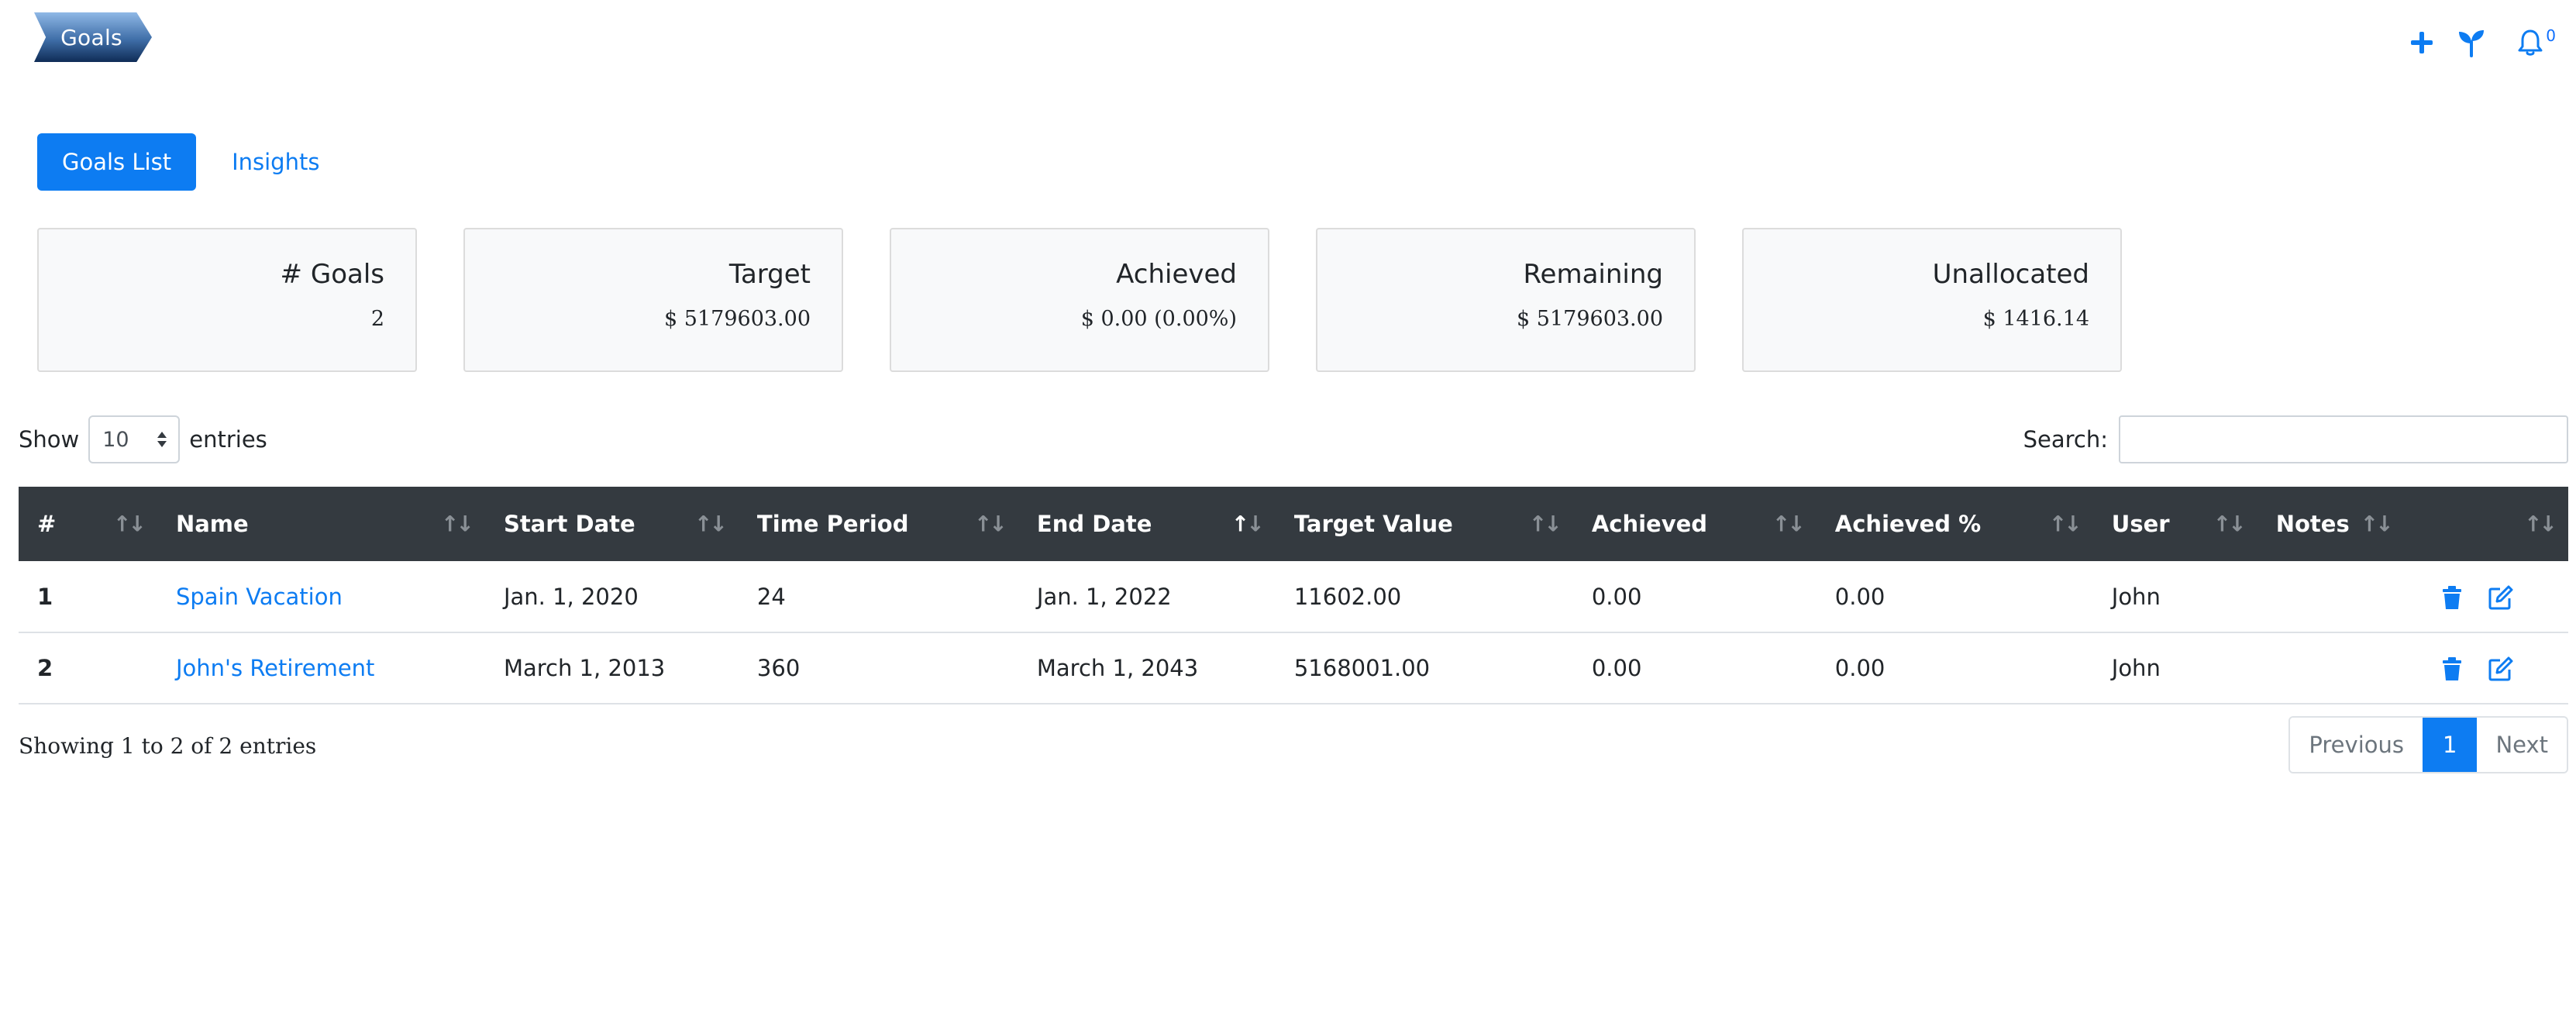 The width and height of the screenshot is (2576, 1030). I want to click on cell-end-date: March 1, 2043, so click(1117, 668).